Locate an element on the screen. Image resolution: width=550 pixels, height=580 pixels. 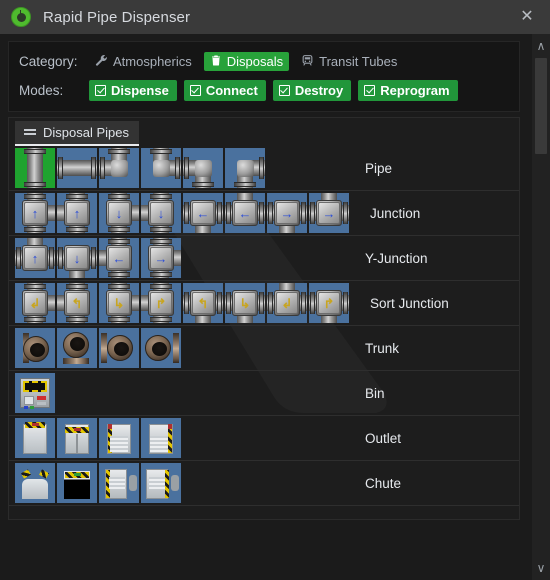
tab-bar: Disposal Pipes is located at coordinates (264, 132).